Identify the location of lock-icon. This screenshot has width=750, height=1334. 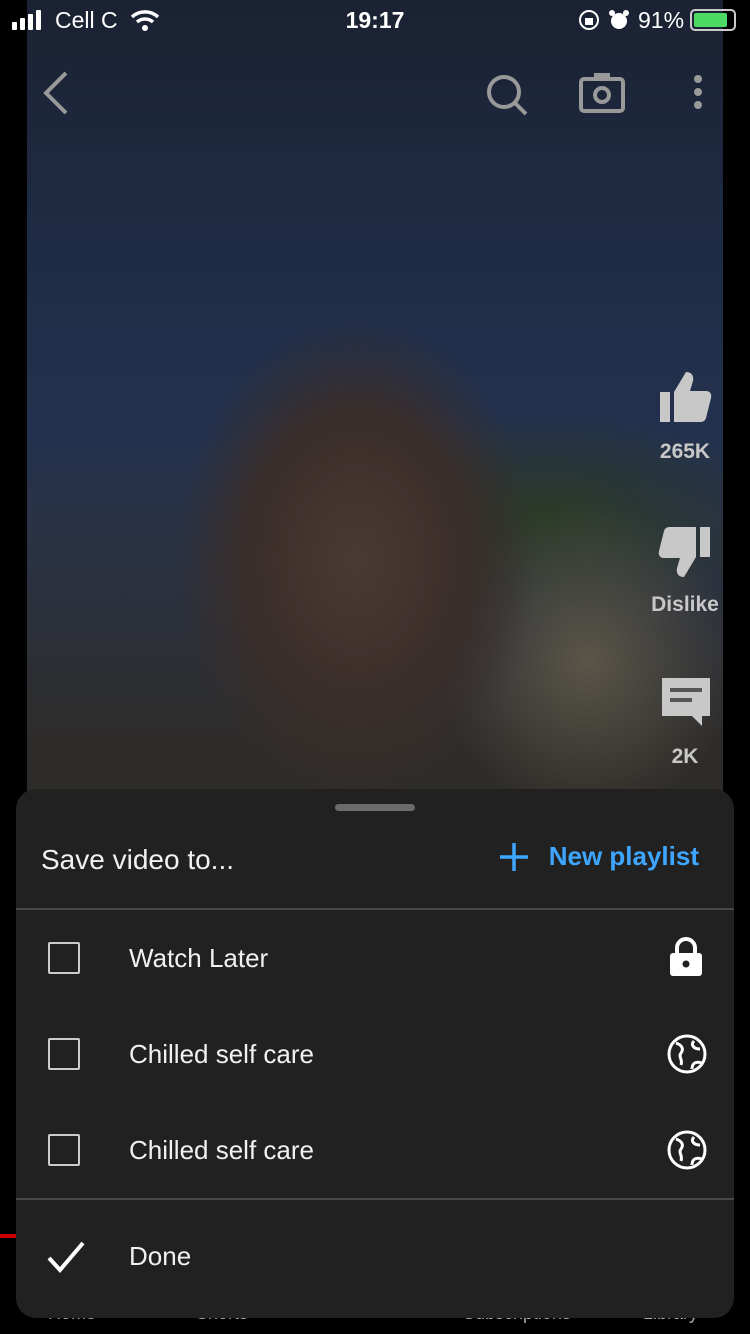
(686, 956).